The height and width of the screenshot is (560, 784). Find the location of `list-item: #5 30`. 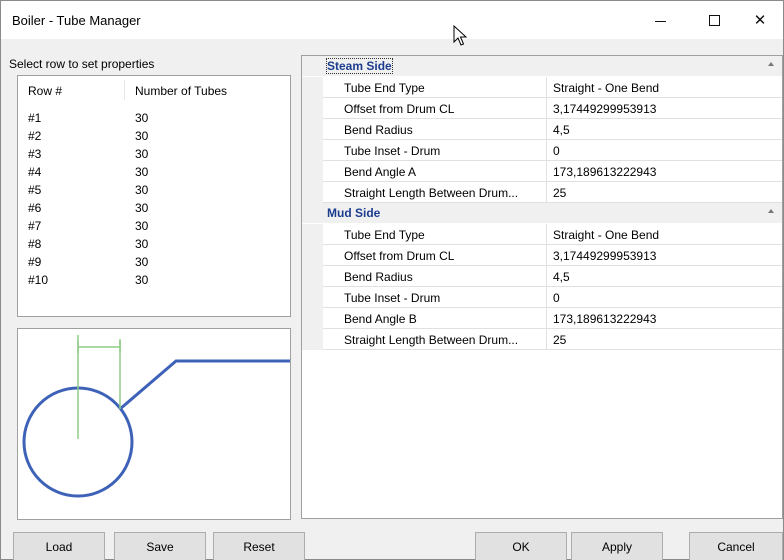

list-item: #5 30 is located at coordinates (154, 189).